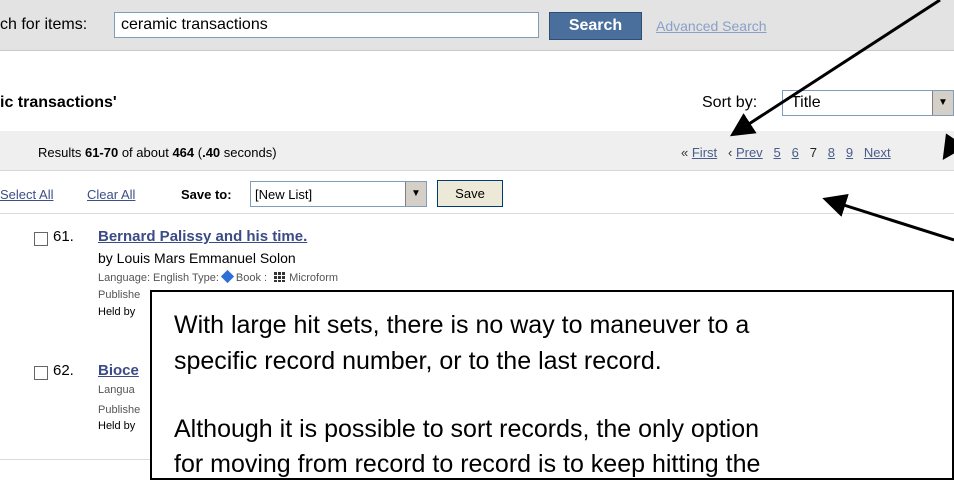 The height and width of the screenshot is (481, 954). Describe the element at coordinates (849, 152) in the screenshot. I see `page-link-9: 9` at that location.